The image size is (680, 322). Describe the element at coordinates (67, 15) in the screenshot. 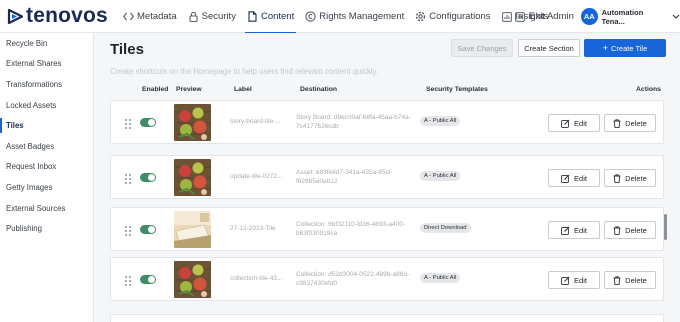

I see `logo-text: tenovos` at that location.